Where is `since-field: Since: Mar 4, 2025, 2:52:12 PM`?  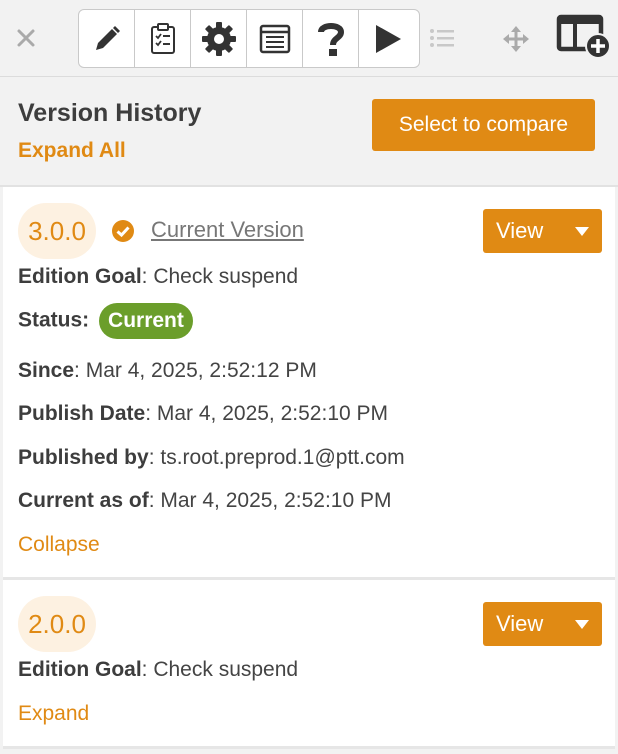
since-field: Since: Mar 4, 2025, 2:52:12 PM is located at coordinates (167, 371).